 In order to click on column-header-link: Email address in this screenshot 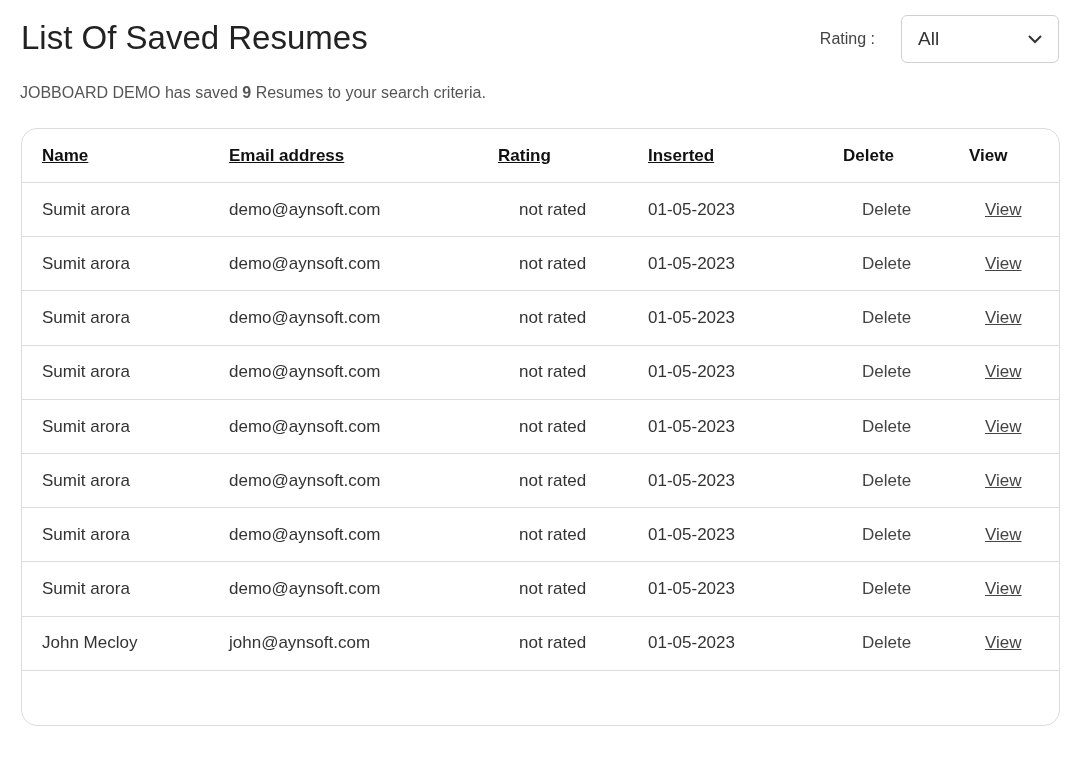, I will do `click(287, 155)`.